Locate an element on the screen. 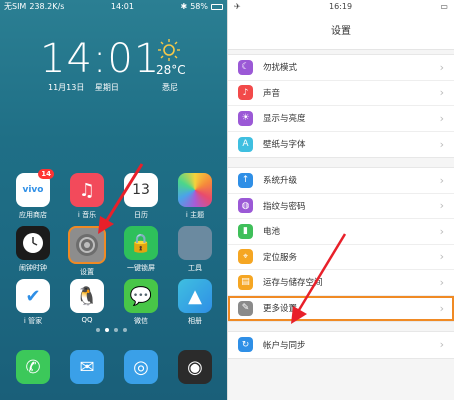 This screenshot has width=454, height=400. app-label: 日历 is located at coordinates (141, 215).